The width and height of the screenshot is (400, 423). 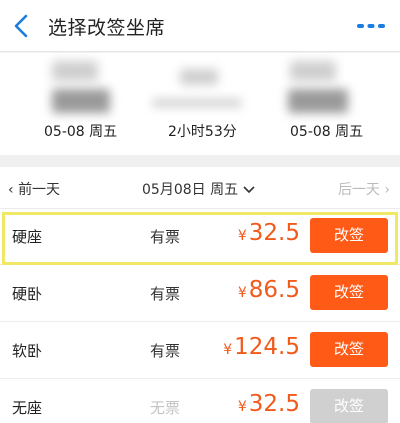 I want to click on seat-price: ¥86.5, so click(x=269, y=290).